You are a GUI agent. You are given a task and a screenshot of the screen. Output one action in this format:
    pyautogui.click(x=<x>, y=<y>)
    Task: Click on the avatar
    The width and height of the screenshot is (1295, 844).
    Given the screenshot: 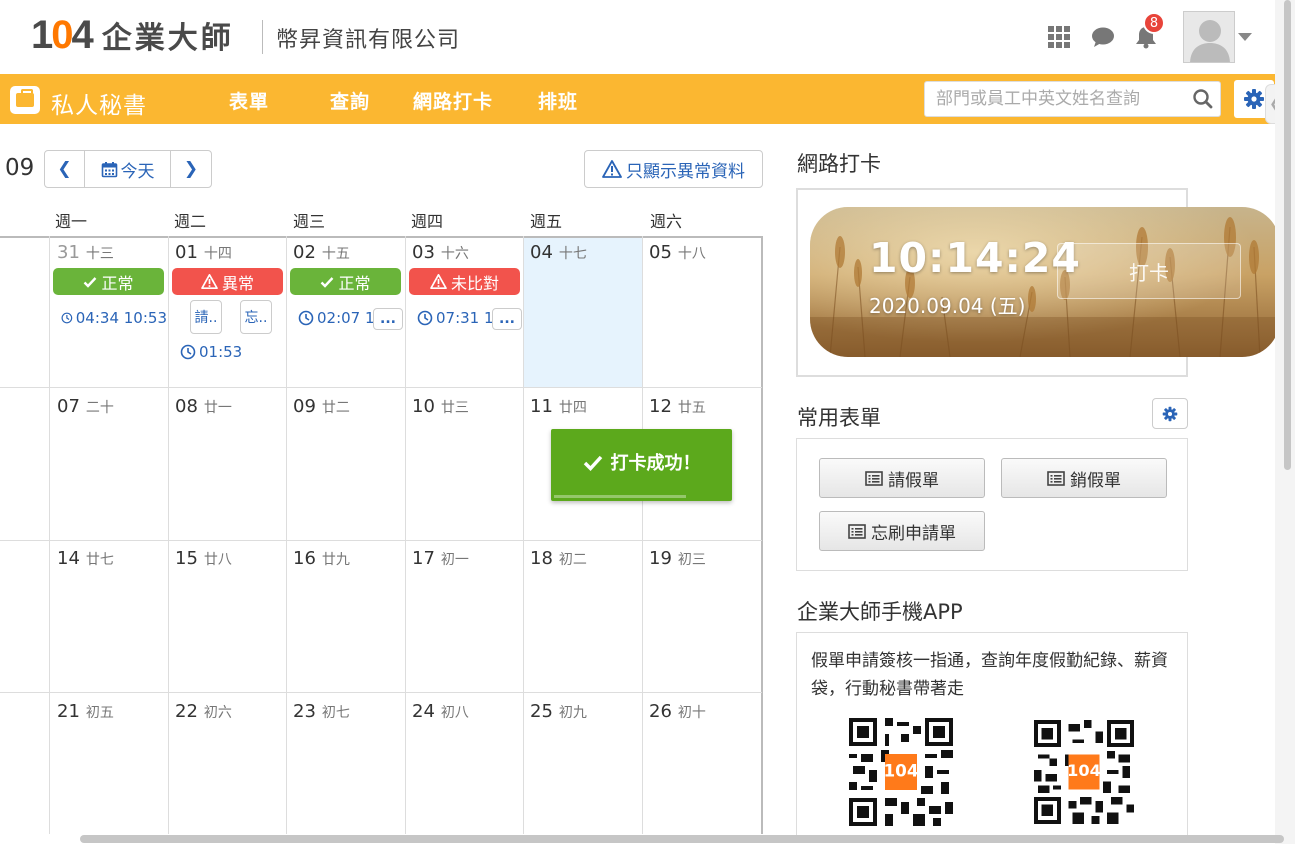 What is the action you would take?
    pyautogui.click(x=1209, y=37)
    